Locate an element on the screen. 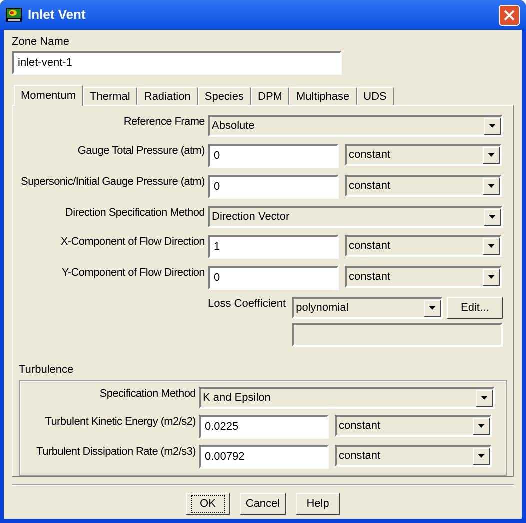 The width and height of the screenshot is (526, 523). zone-name-label: Zone Name is located at coordinates (41, 42).